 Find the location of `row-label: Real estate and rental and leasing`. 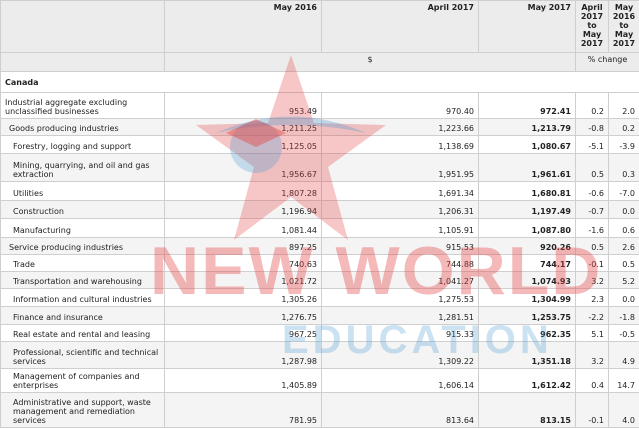

row-label: Real estate and rental and leasing is located at coordinates (82, 333).